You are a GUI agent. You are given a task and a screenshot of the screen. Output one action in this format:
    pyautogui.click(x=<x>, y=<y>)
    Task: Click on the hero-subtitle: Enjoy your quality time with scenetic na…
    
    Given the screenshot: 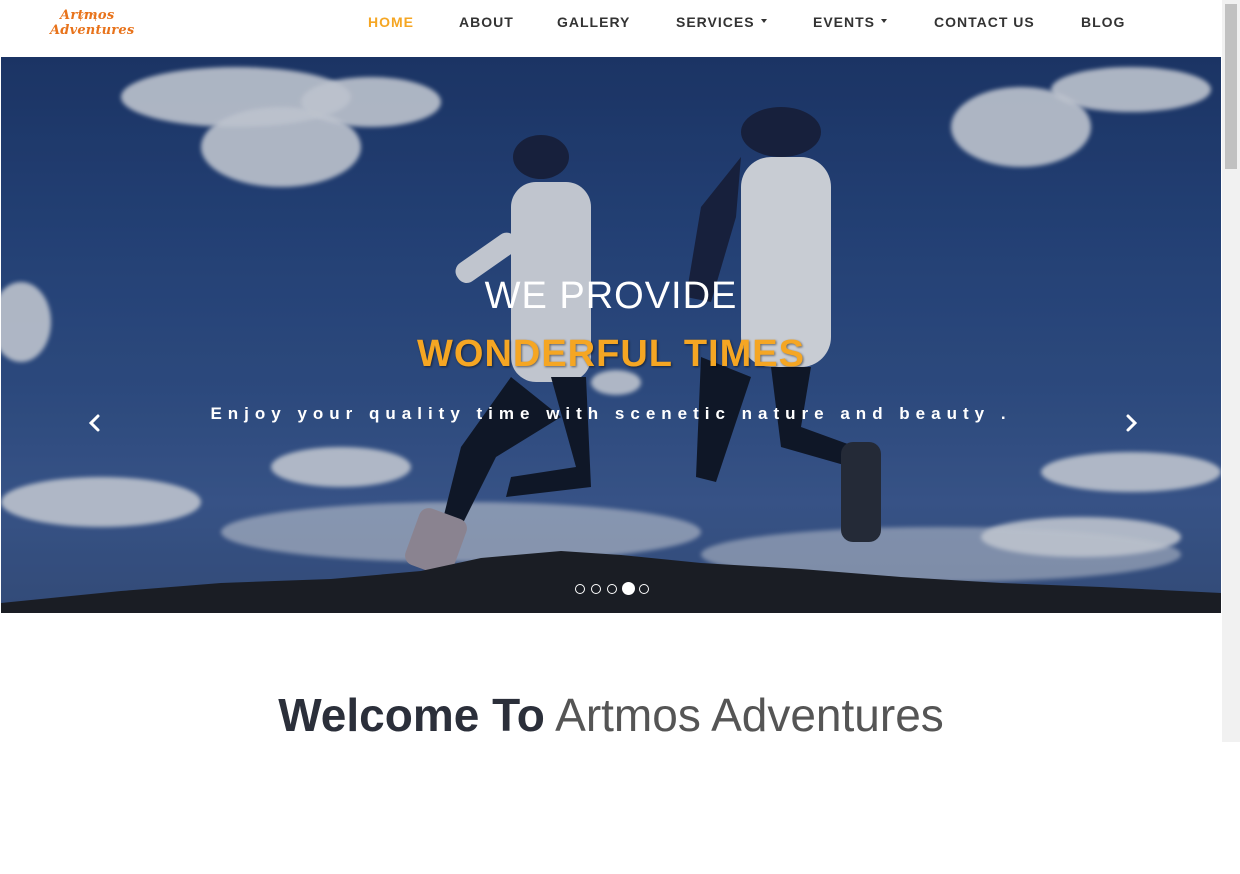 What is the action you would take?
    pyautogui.click(x=611, y=413)
    